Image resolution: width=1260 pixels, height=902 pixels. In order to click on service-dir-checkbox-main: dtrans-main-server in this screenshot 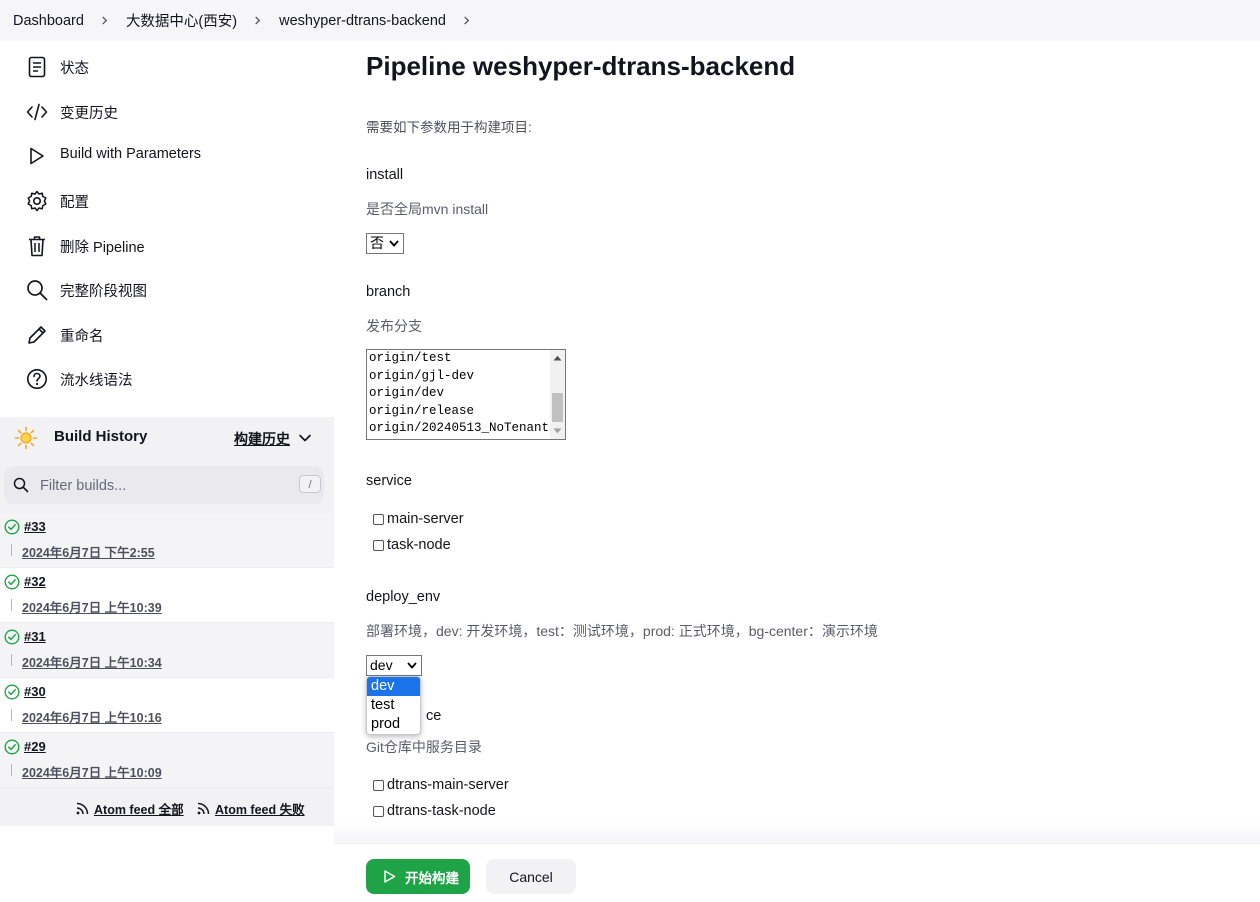, I will do `click(441, 785)`.